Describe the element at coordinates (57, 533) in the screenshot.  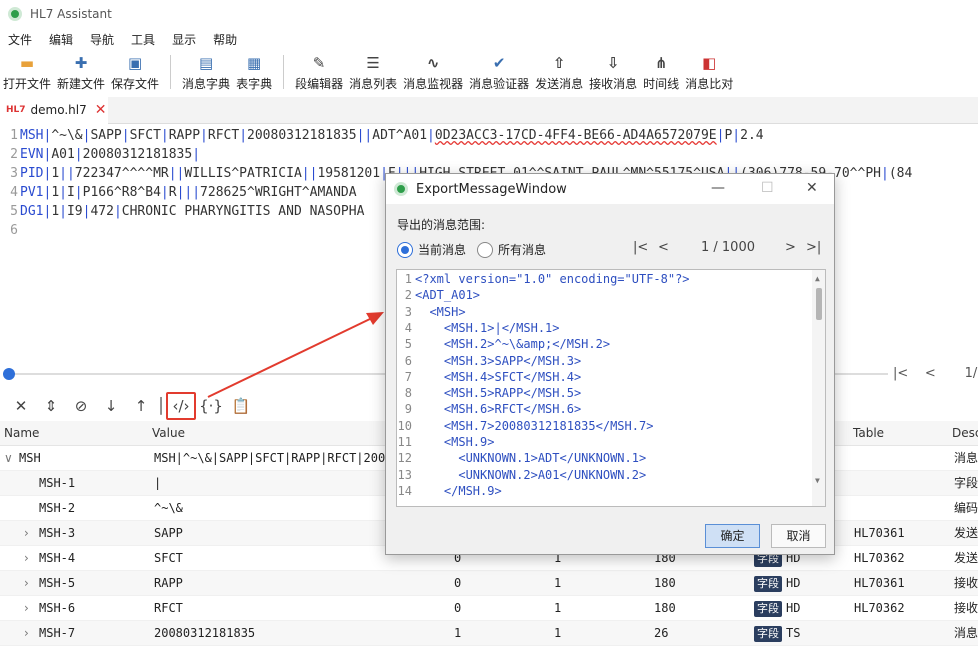
I see `row-name: MSH-3` at that location.